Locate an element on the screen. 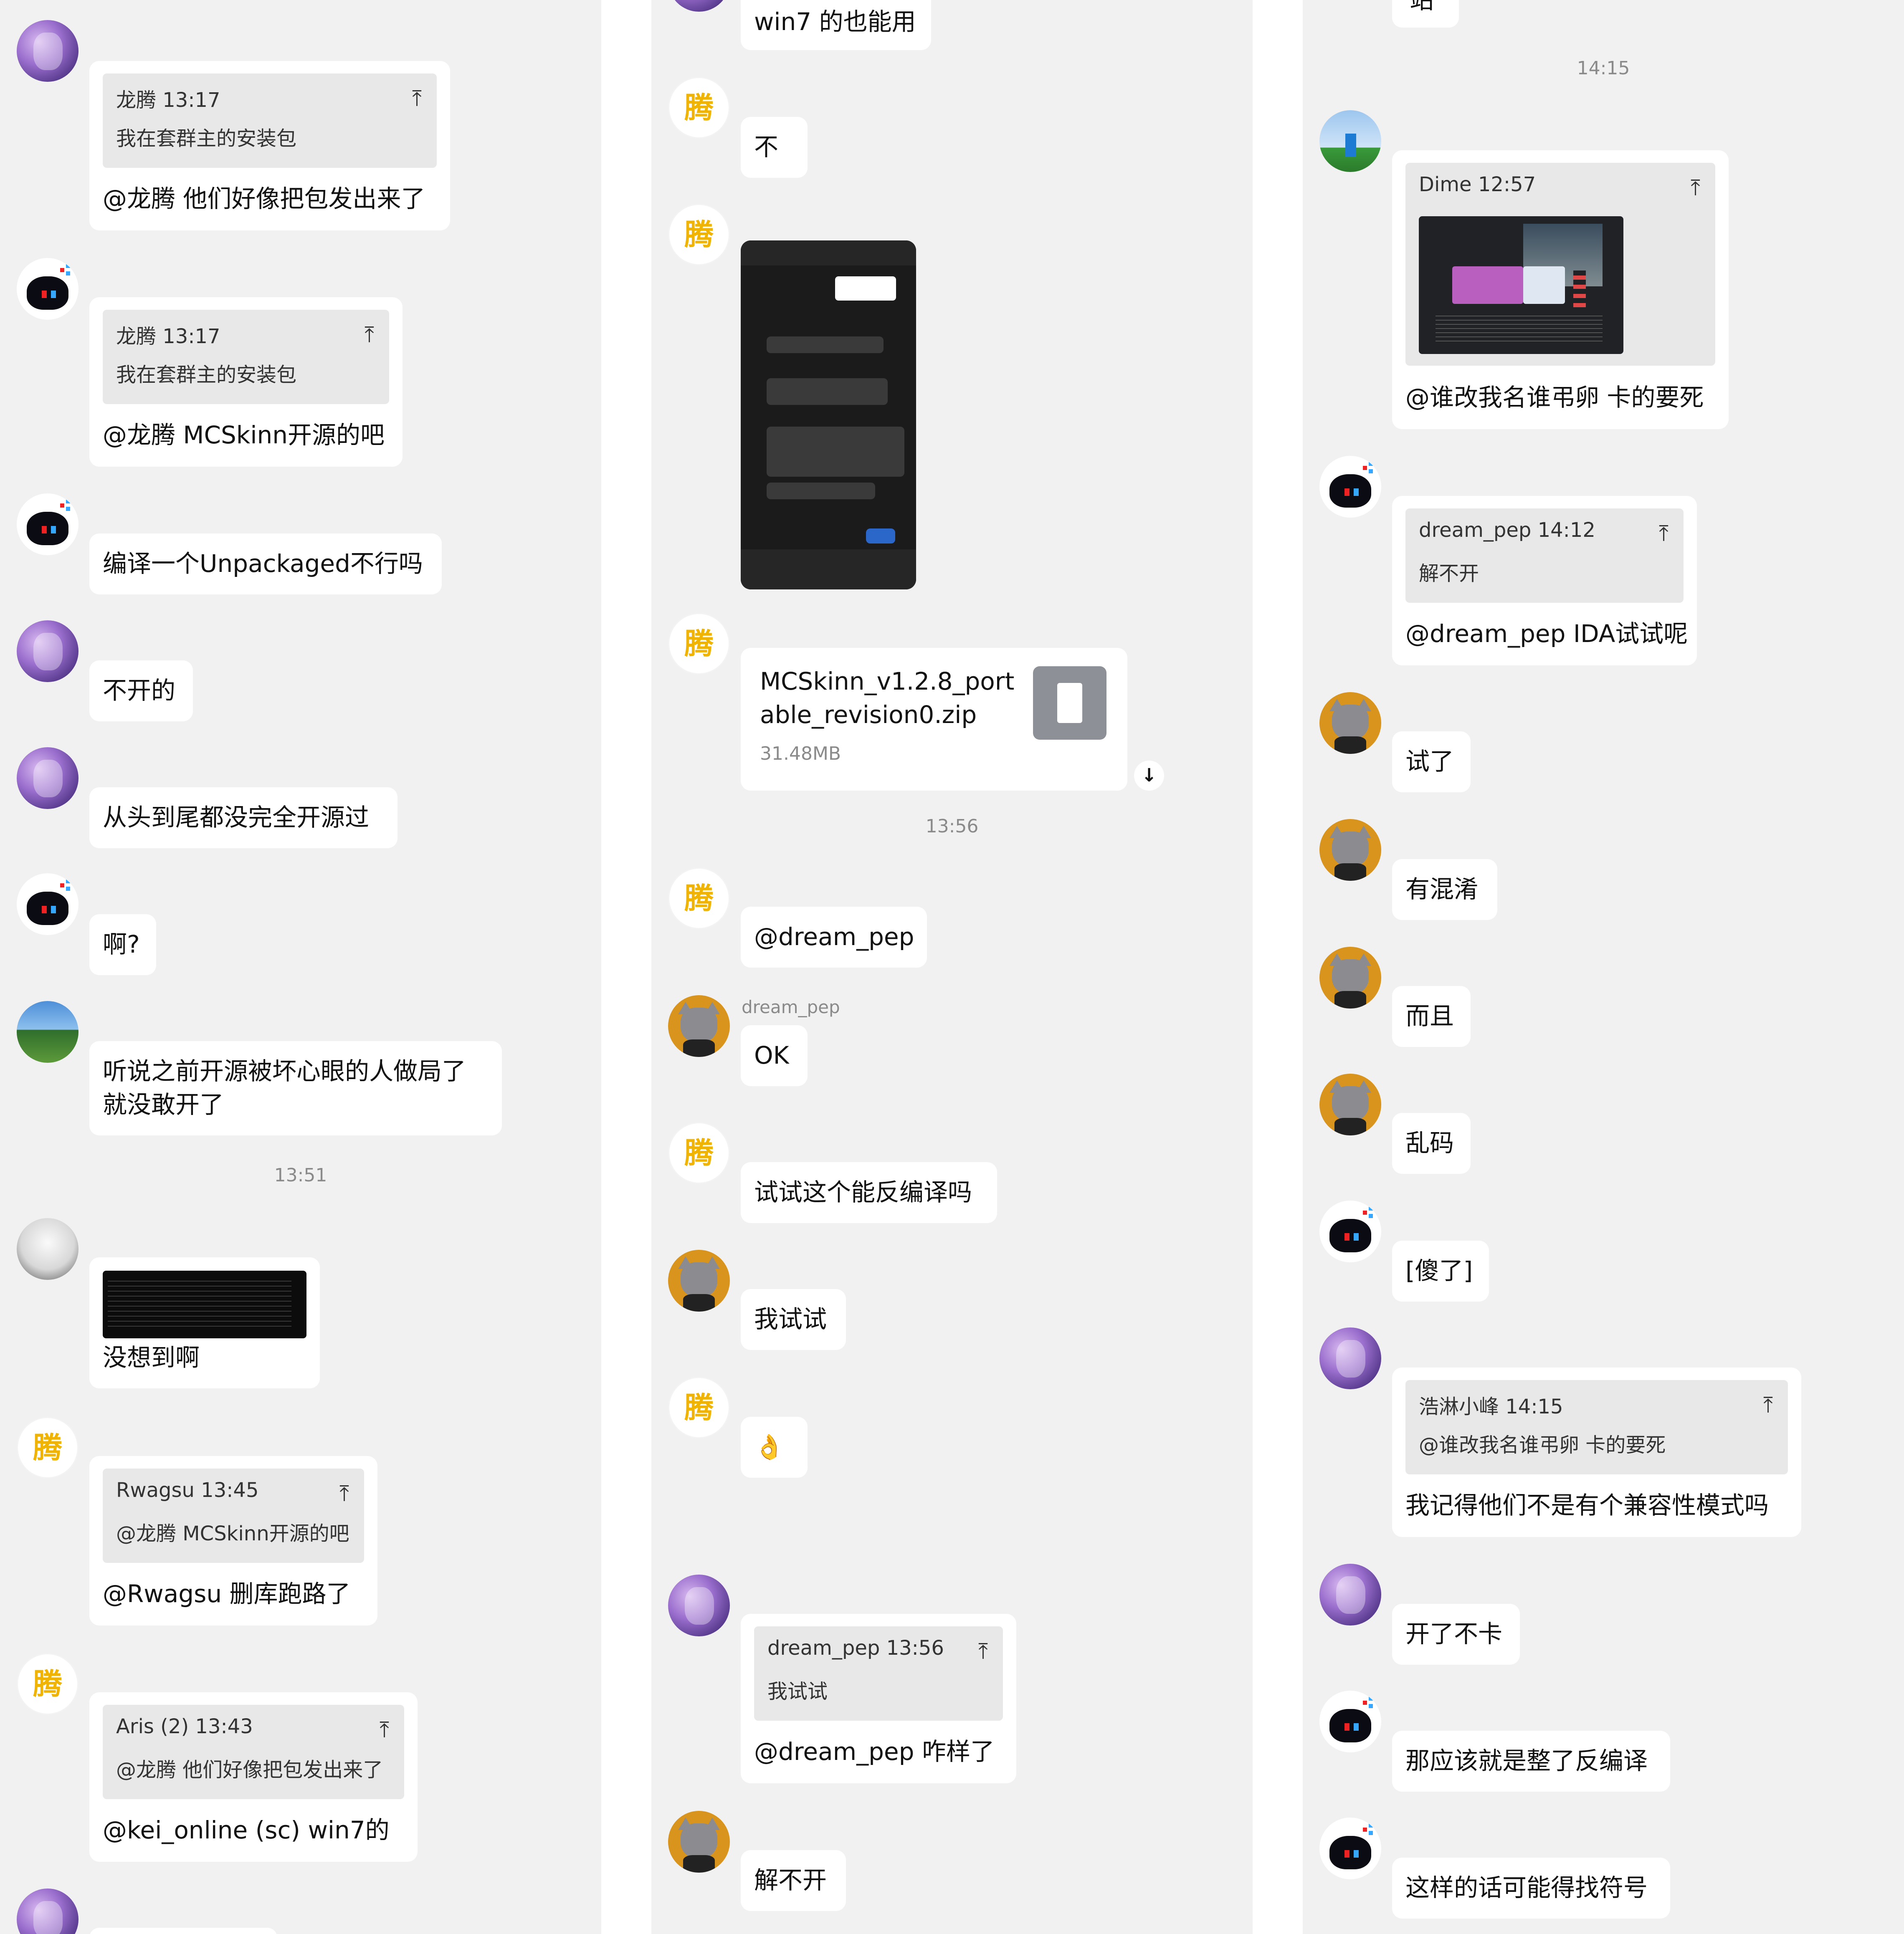  message-bubble: 站 is located at coordinates (1425, 14).